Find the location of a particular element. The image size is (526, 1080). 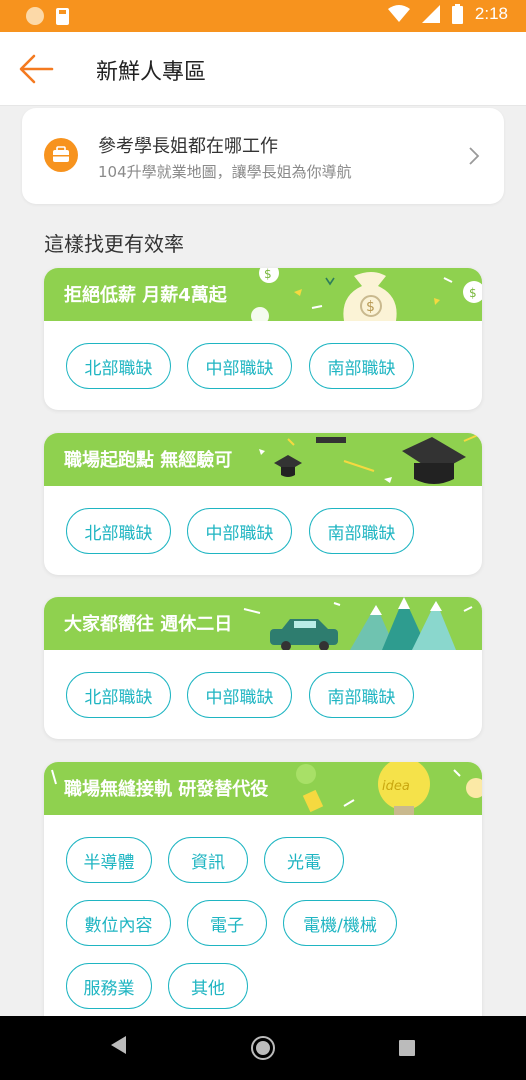

briefcase-icon is located at coordinates (61, 155).